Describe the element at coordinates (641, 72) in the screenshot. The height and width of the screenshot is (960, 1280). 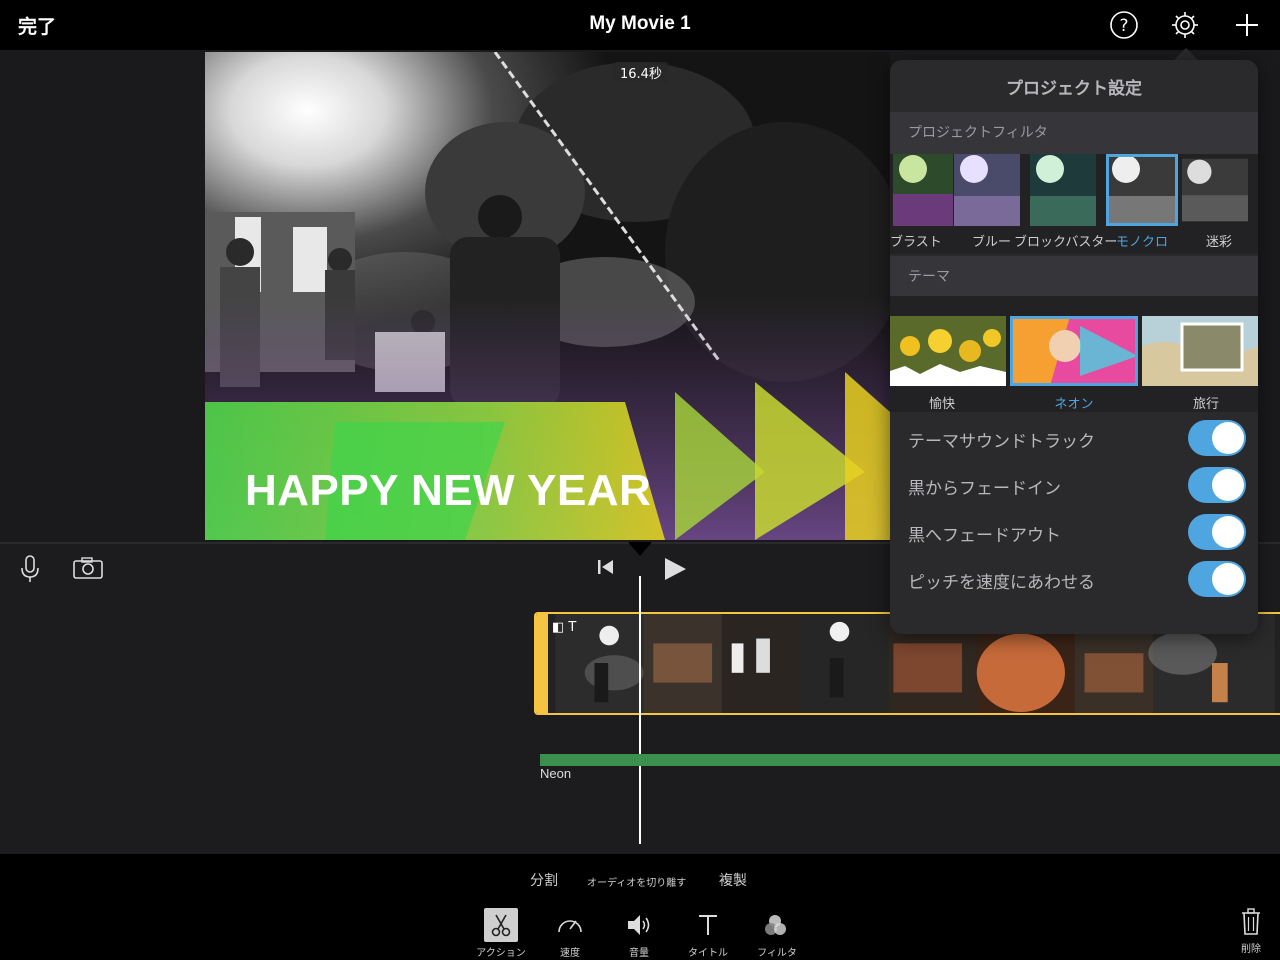
I see `duration-badge: 16.4秒` at that location.